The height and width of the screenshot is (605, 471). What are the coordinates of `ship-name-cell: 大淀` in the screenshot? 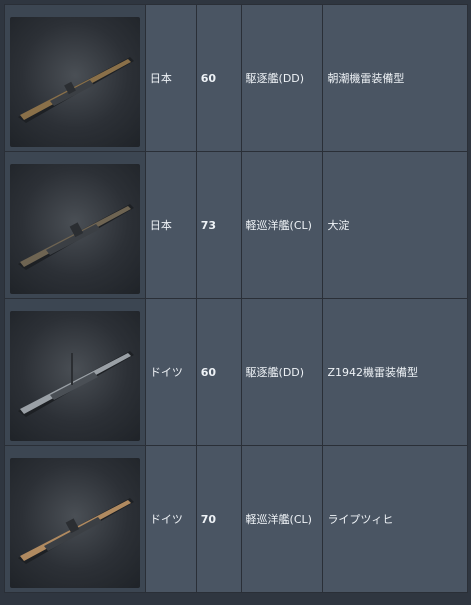 It's located at (395, 225).